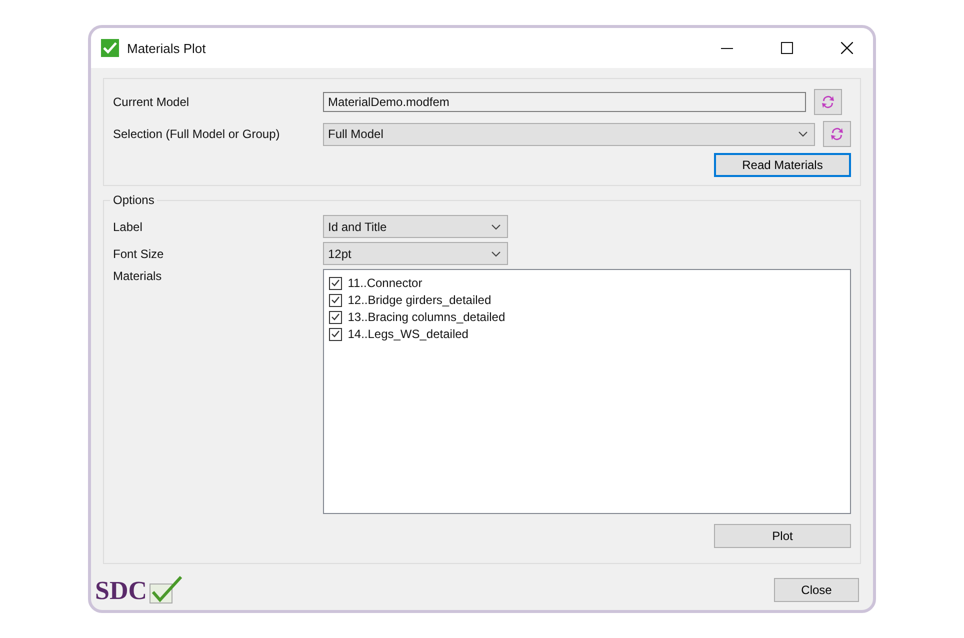  I want to click on material-label: 13..Bracing columns_detailed, so click(427, 317).